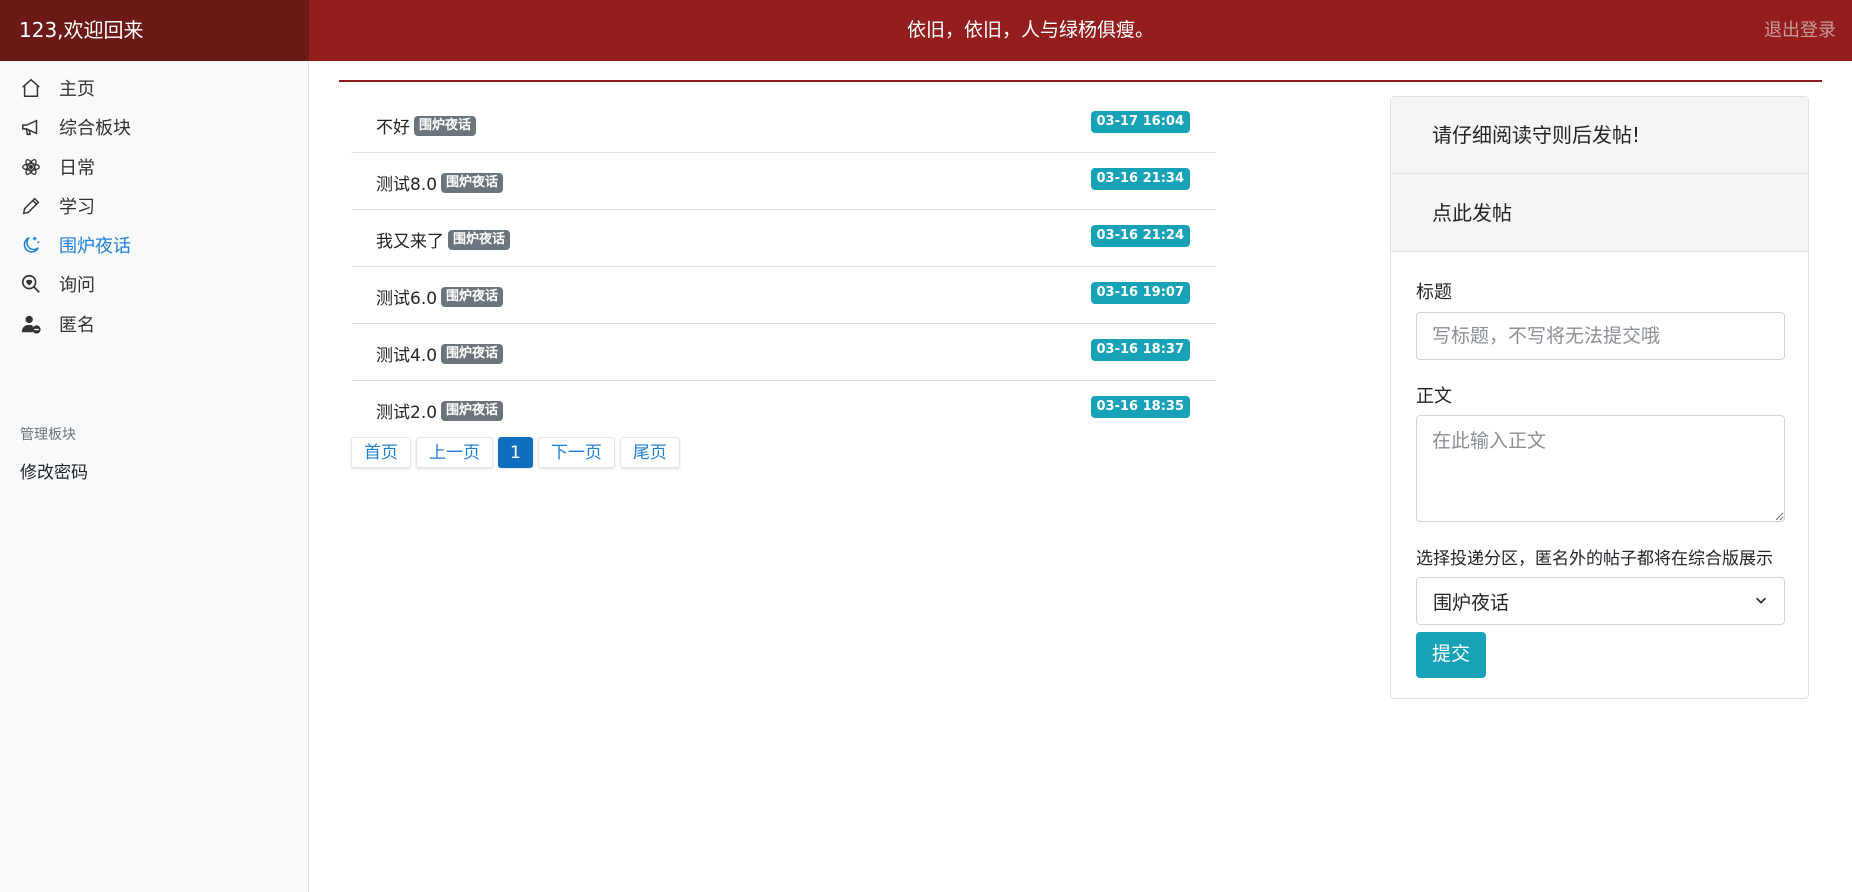  What do you see at coordinates (1800, 30) in the screenshot?
I see `logout-link: 退出登录` at bounding box center [1800, 30].